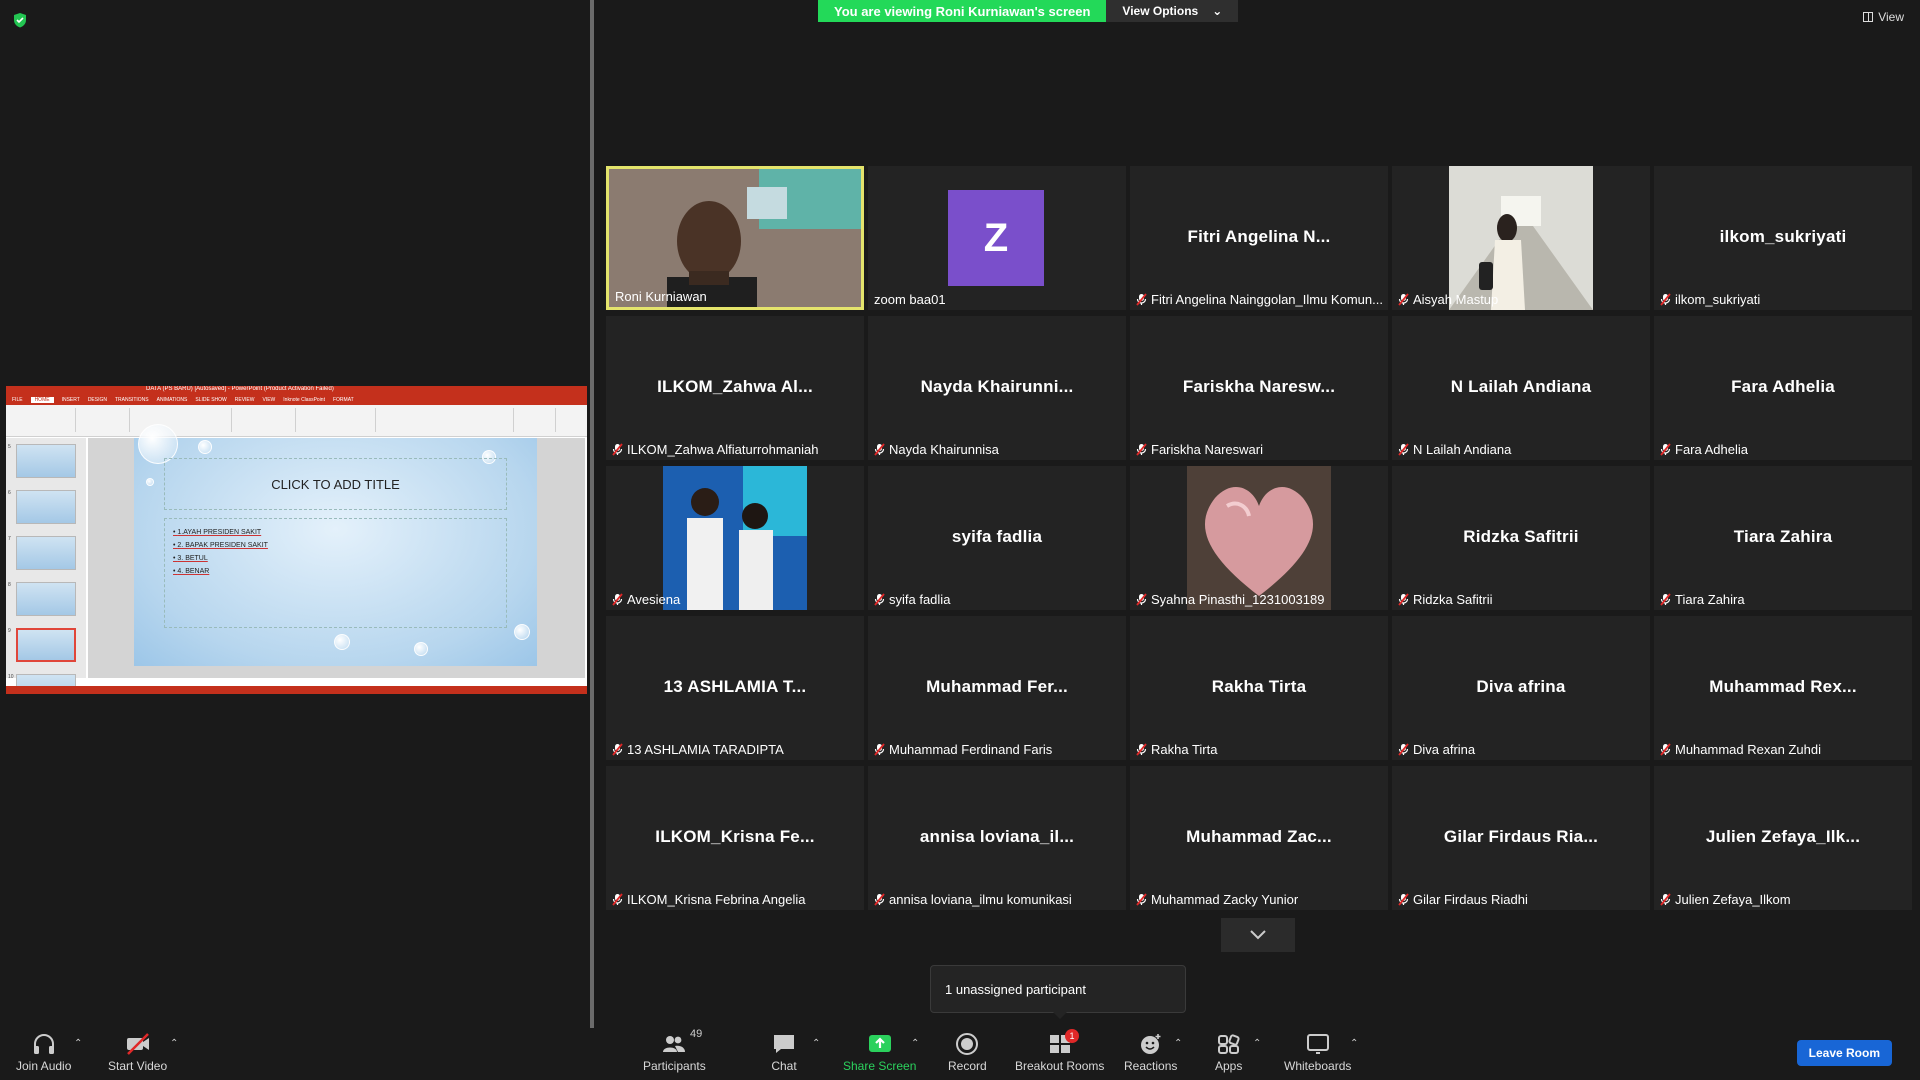  I want to click on participant-tile: Rakha Tirta Rakha Tirta, so click(1259, 688).